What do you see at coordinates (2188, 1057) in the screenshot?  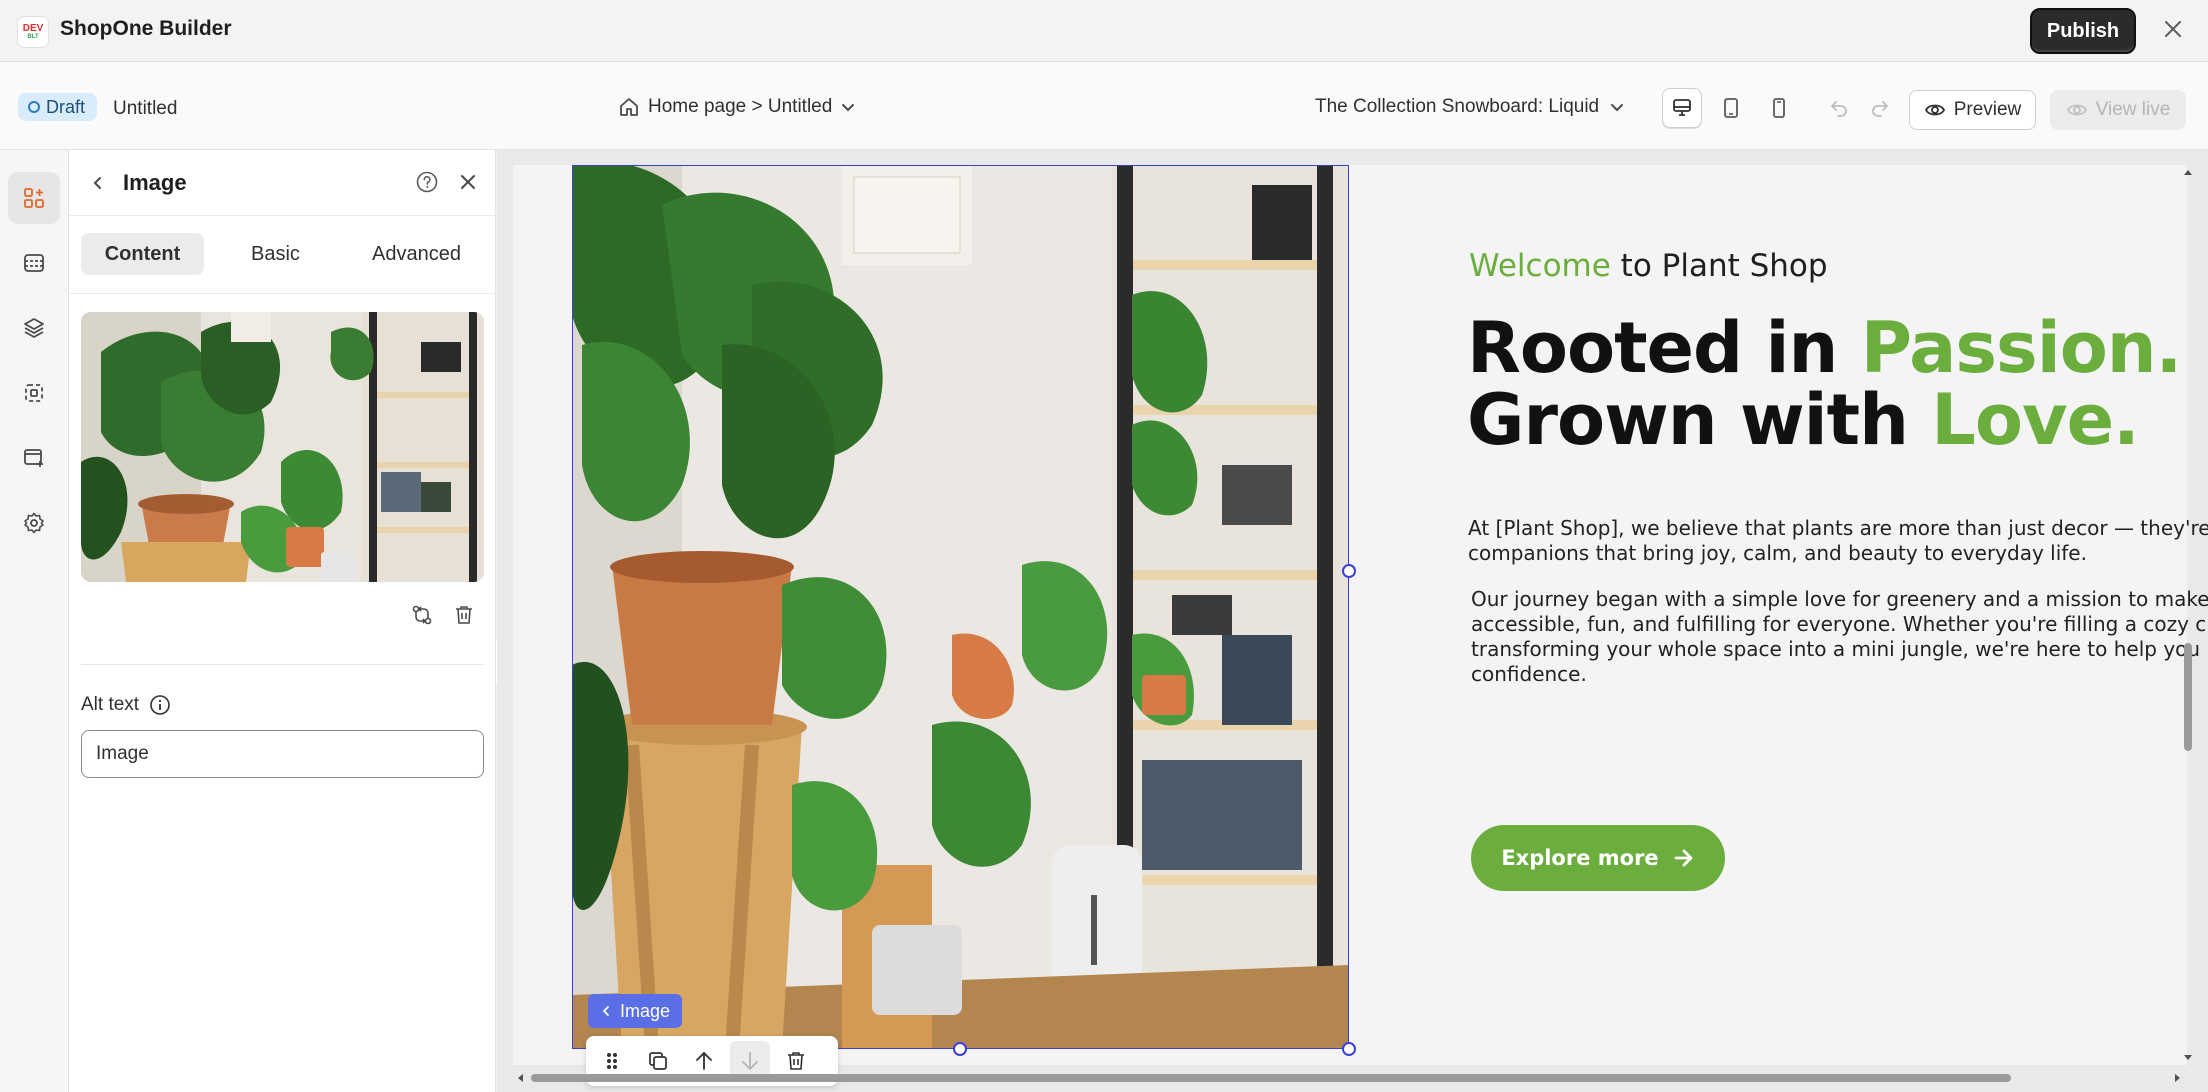 I see `scroll-down-icon` at bounding box center [2188, 1057].